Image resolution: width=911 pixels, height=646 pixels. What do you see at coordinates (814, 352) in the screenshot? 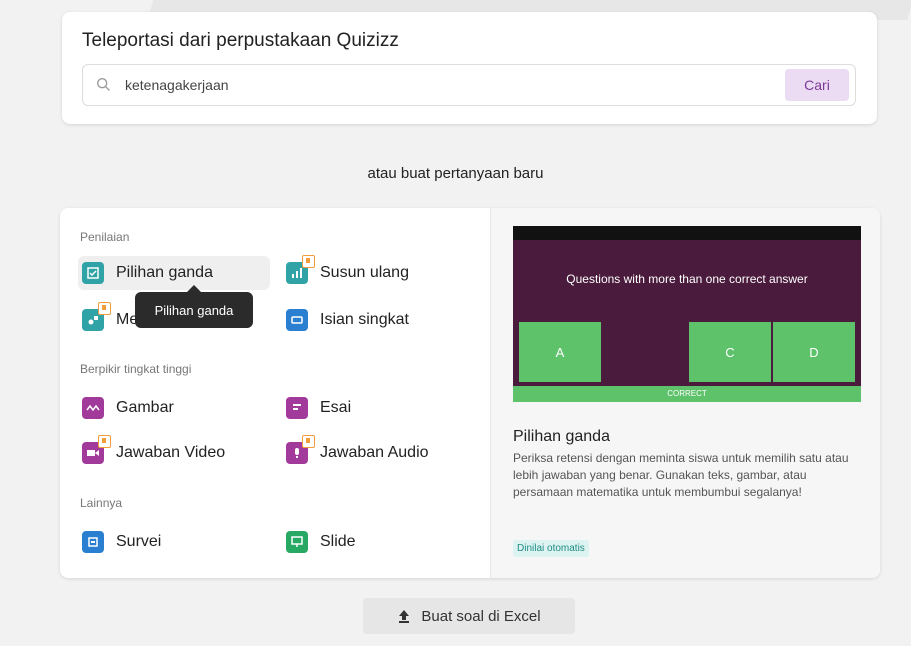
I see `preview-answer-d: D` at bounding box center [814, 352].